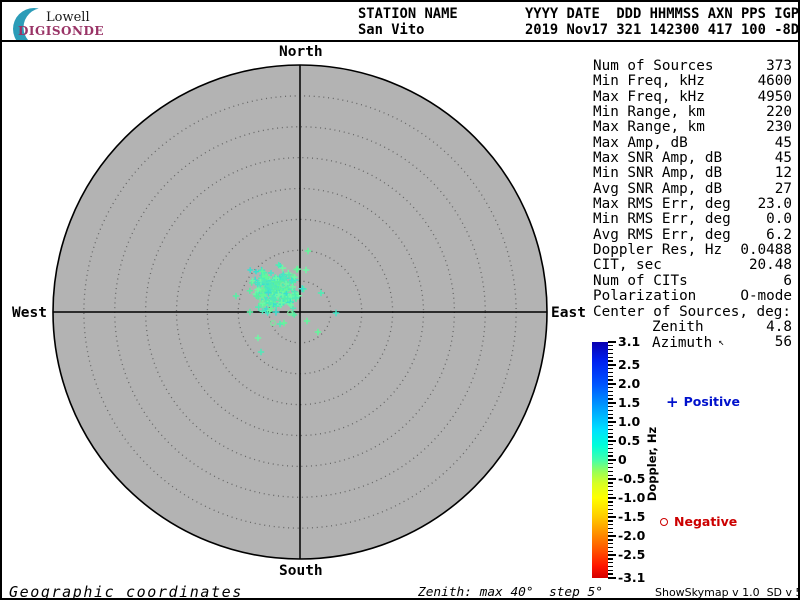 This screenshot has width=800, height=600. Describe the element at coordinates (68, 17) in the screenshot. I see `logo-lowell-text: Lowell` at that location.